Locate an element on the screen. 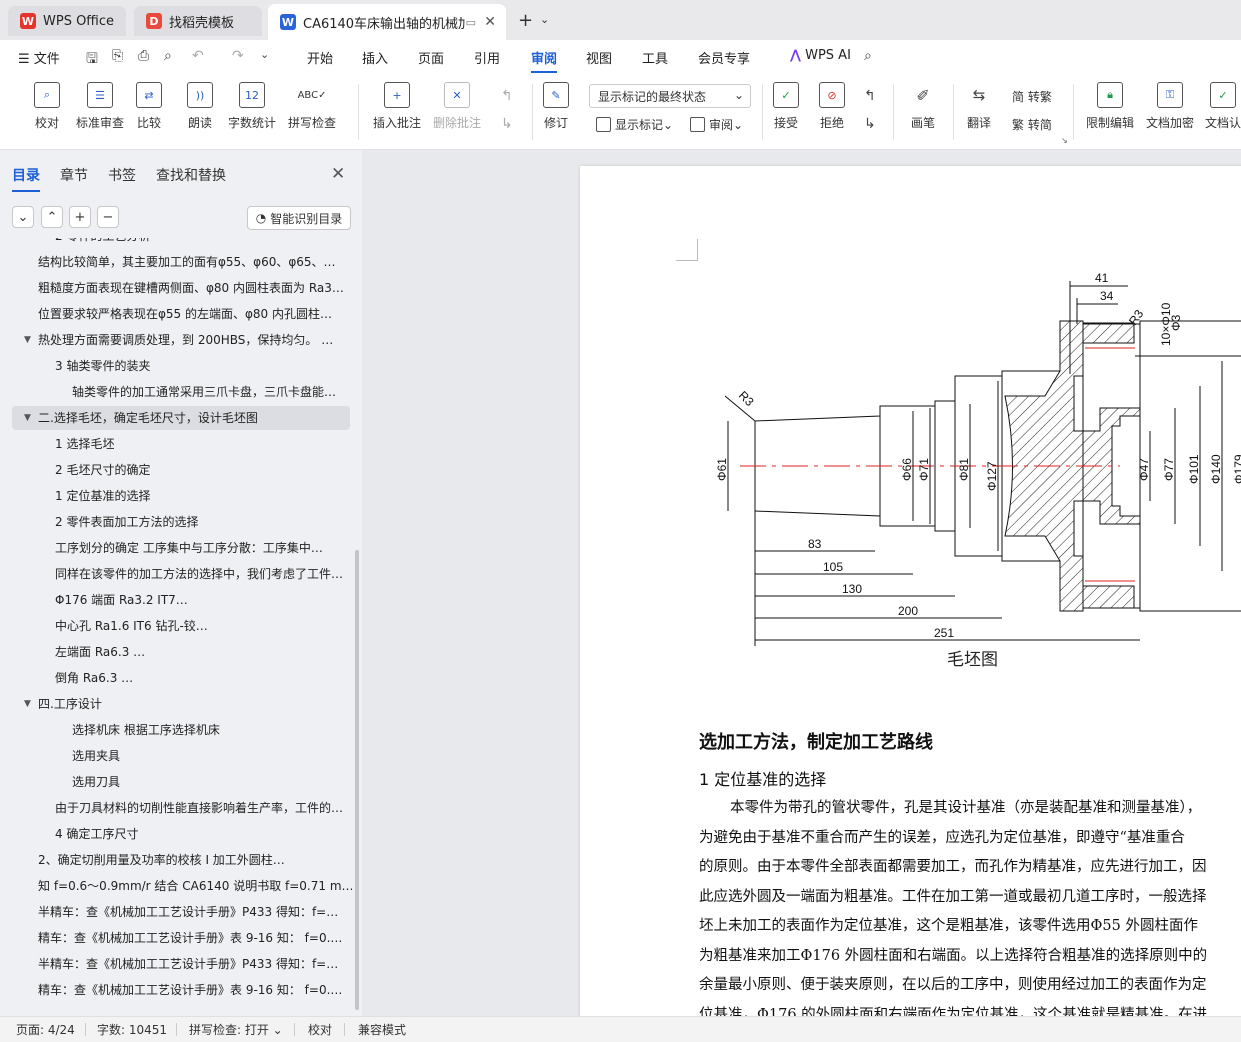 This screenshot has width=1241, height=1042. tab-toc: 目录 is located at coordinates (26, 178).